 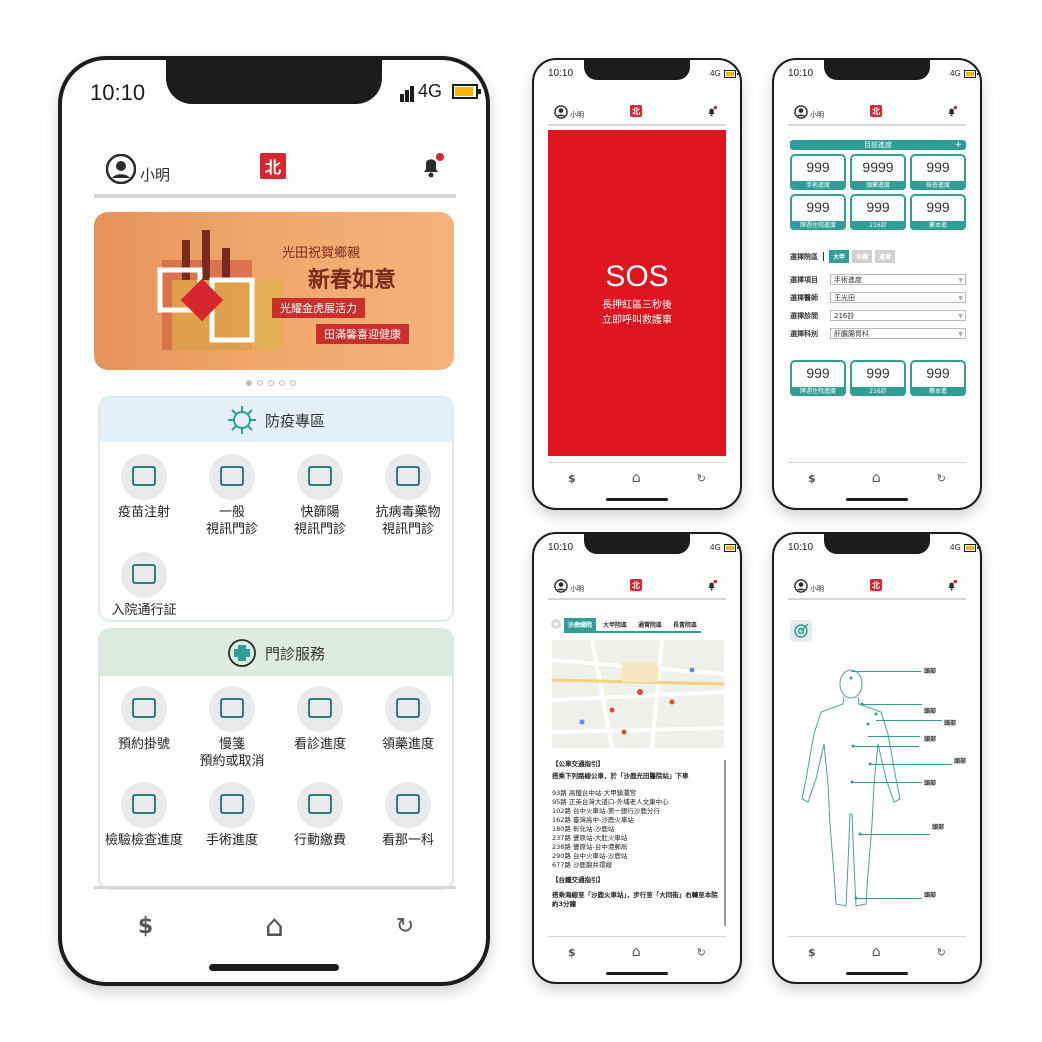 What do you see at coordinates (958, 145) in the screenshot?
I see `add-button: +` at bounding box center [958, 145].